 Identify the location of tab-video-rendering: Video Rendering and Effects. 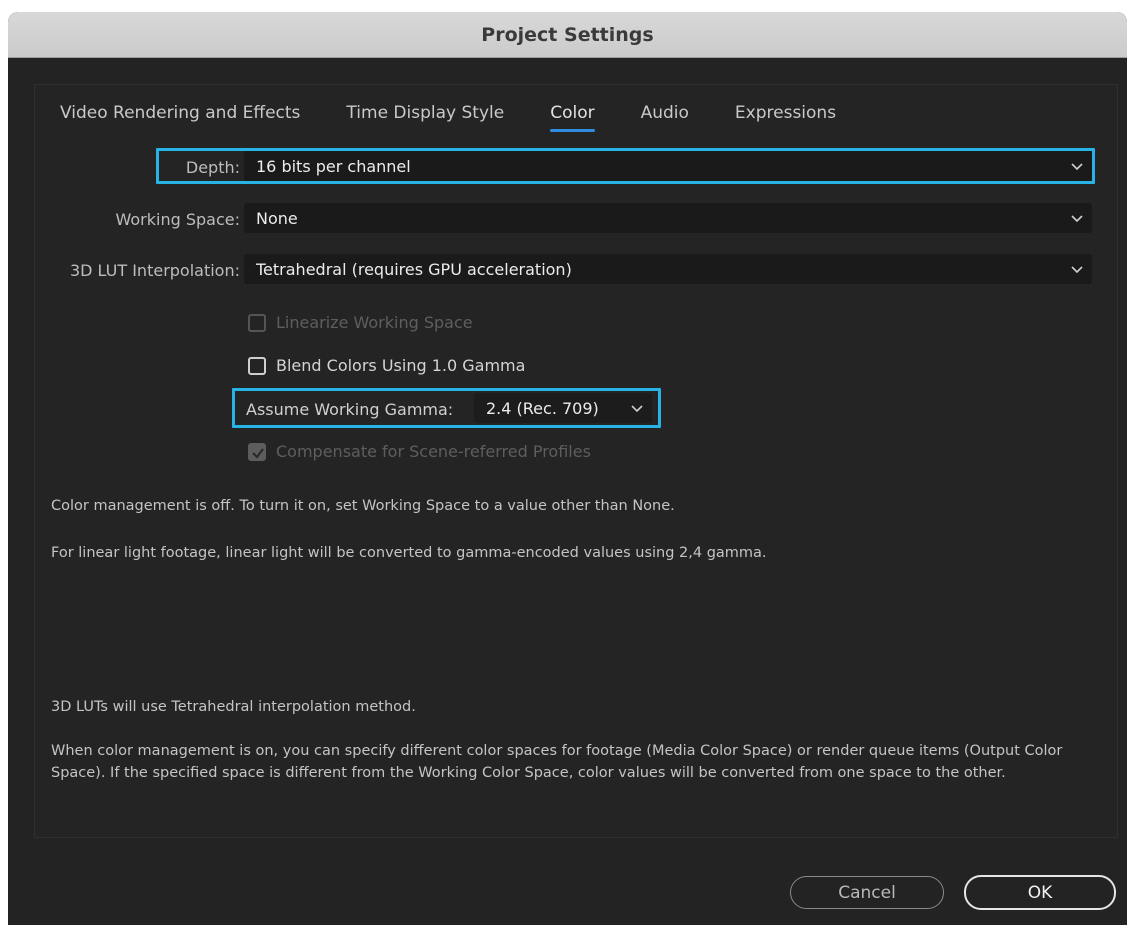
(180, 113).